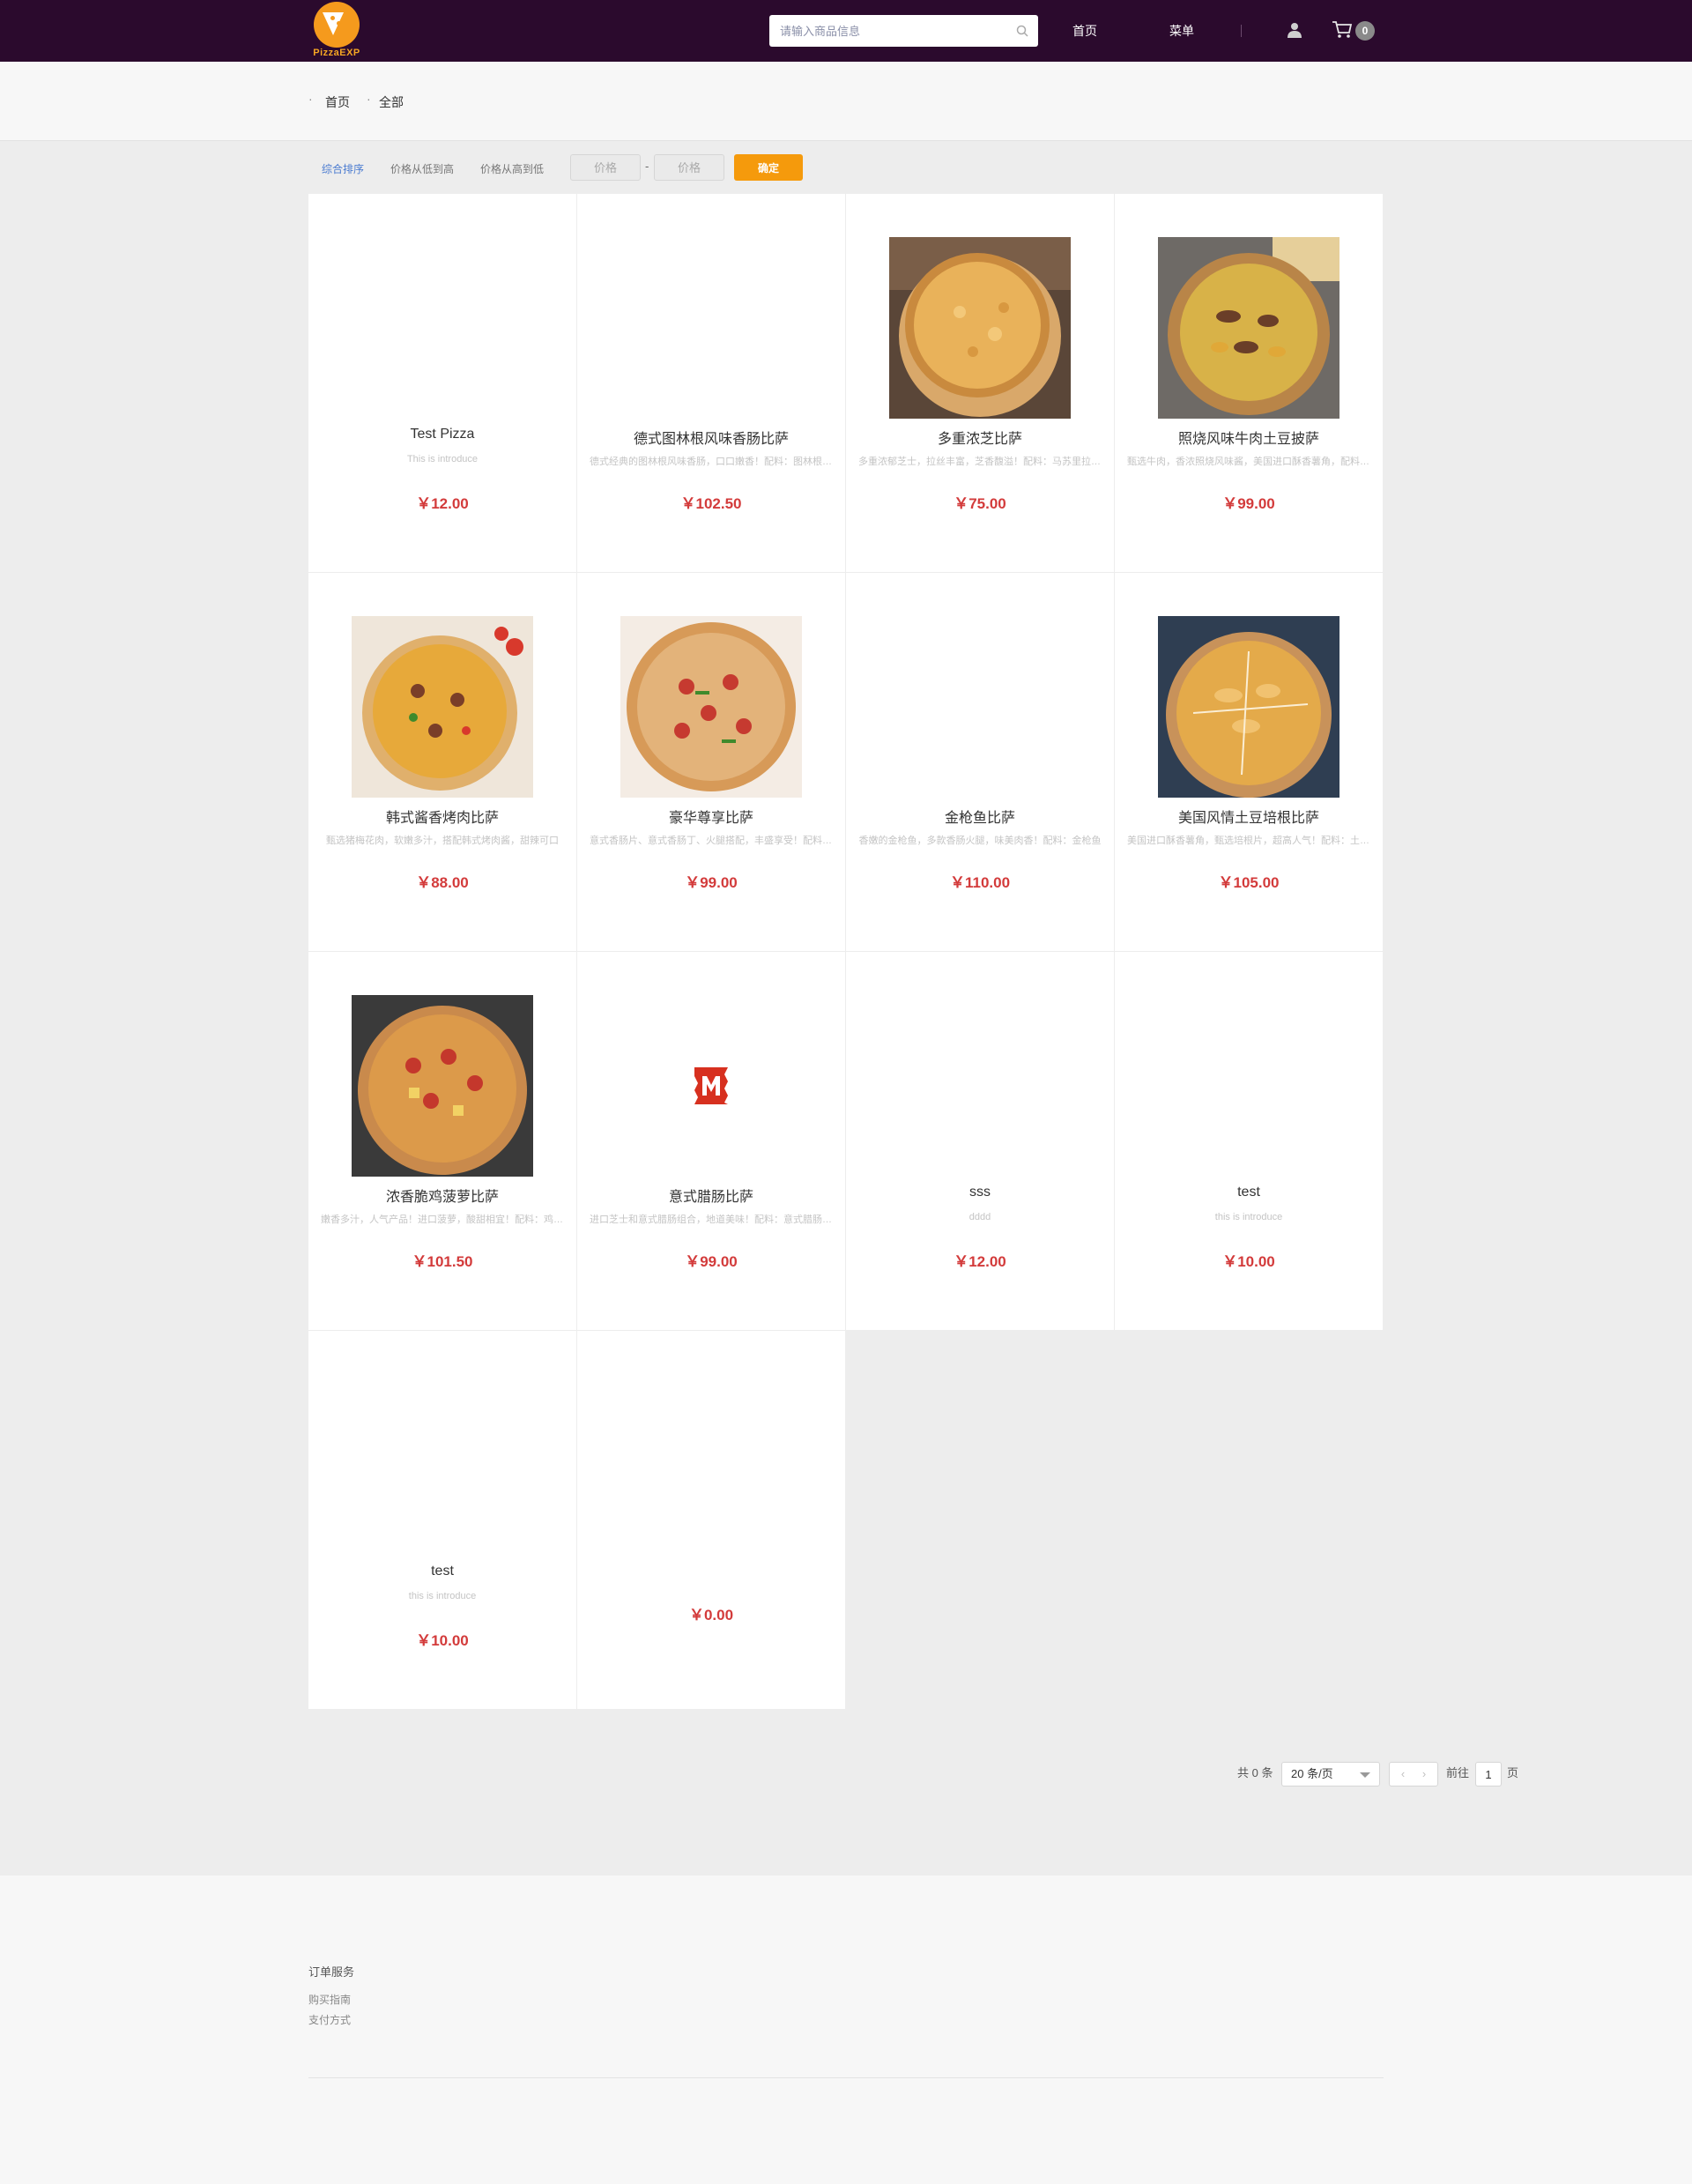 Image resolution: width=1692 pixels, height=2184 pixels. Describe the element at coordinates (980, 1141) in the screenshot. I see `product-card: sss dddd ￥12.00` at that location.